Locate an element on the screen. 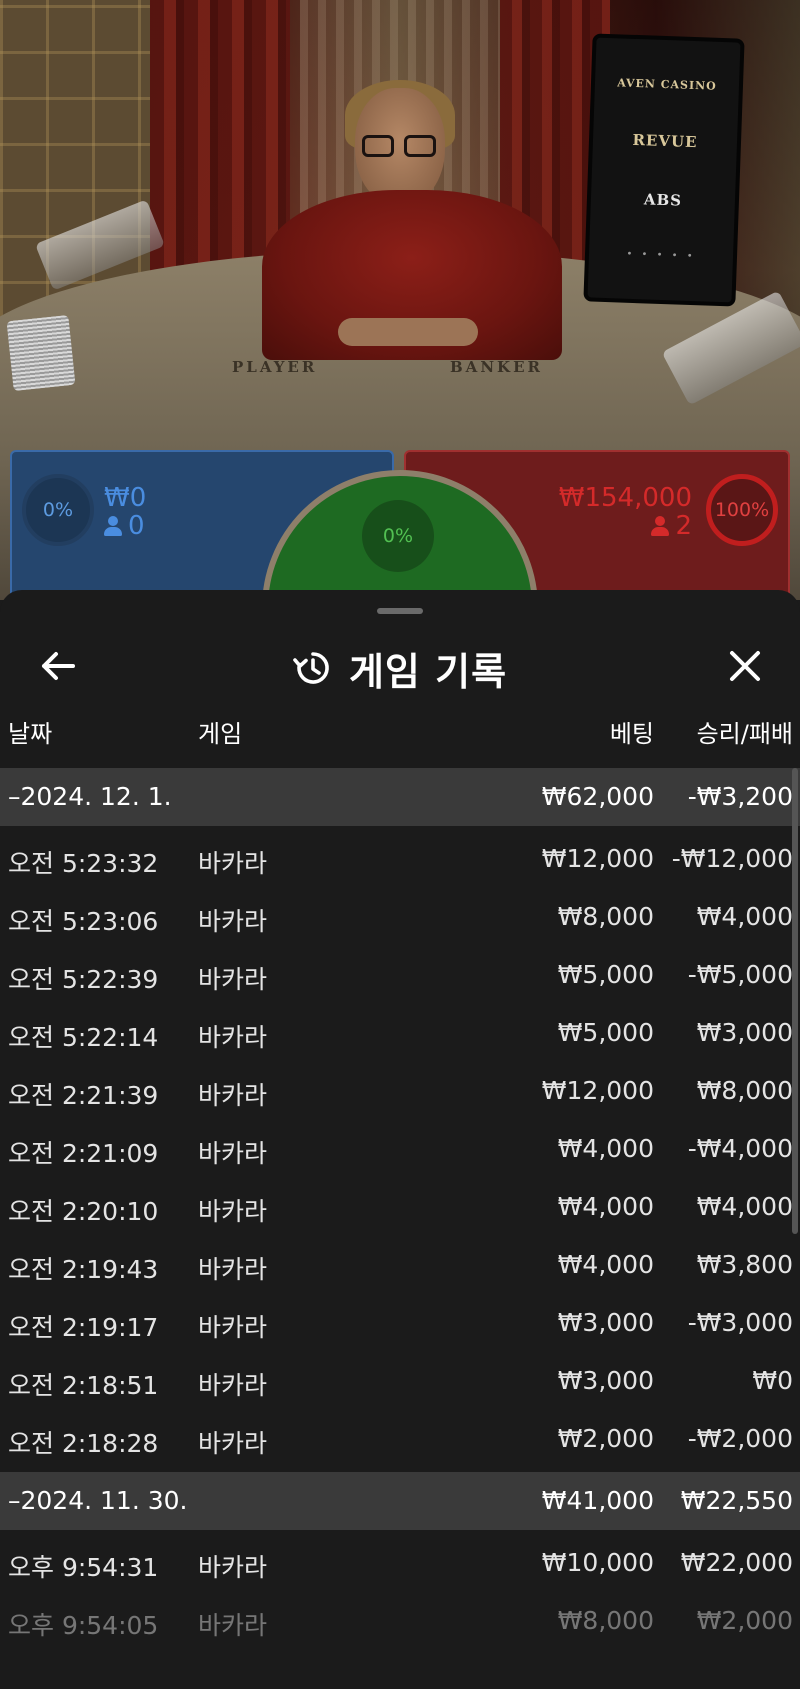 This screenshot has height=1689, width=800. row-bet: ₩10,000 is located at coordinates (597, 1562).